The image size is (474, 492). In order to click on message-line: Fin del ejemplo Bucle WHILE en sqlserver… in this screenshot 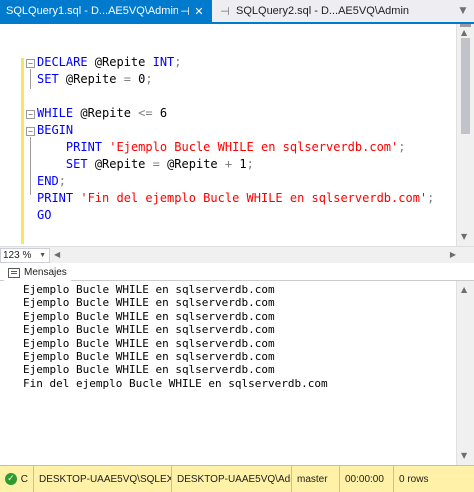, I will do `click(175, 383)`.